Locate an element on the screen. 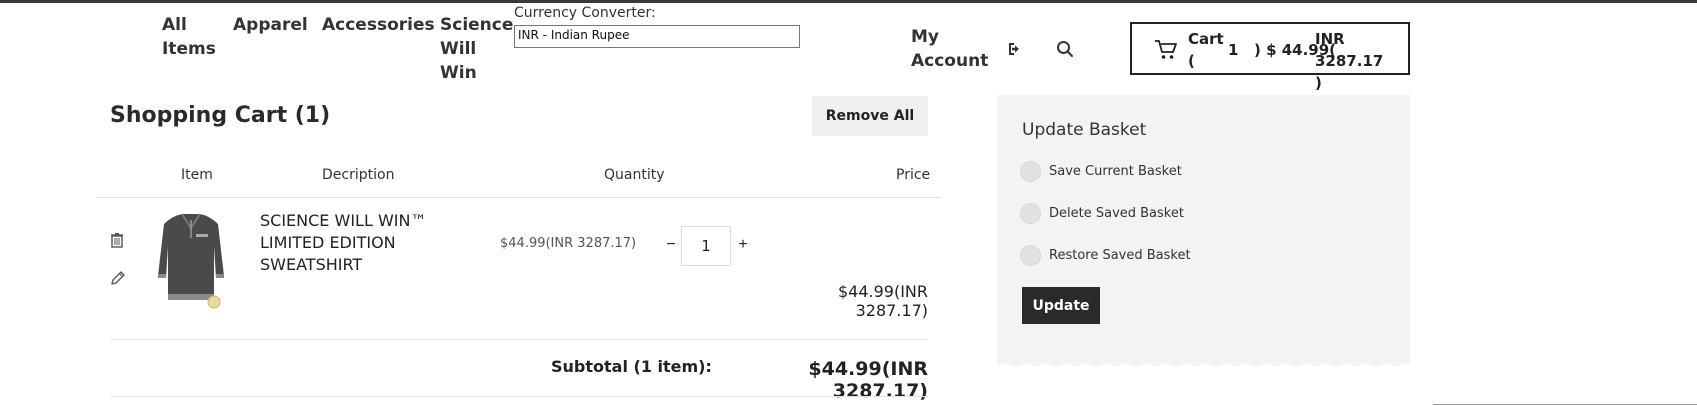  quantity-decrease-button: − is located at coordinates (671, 245).